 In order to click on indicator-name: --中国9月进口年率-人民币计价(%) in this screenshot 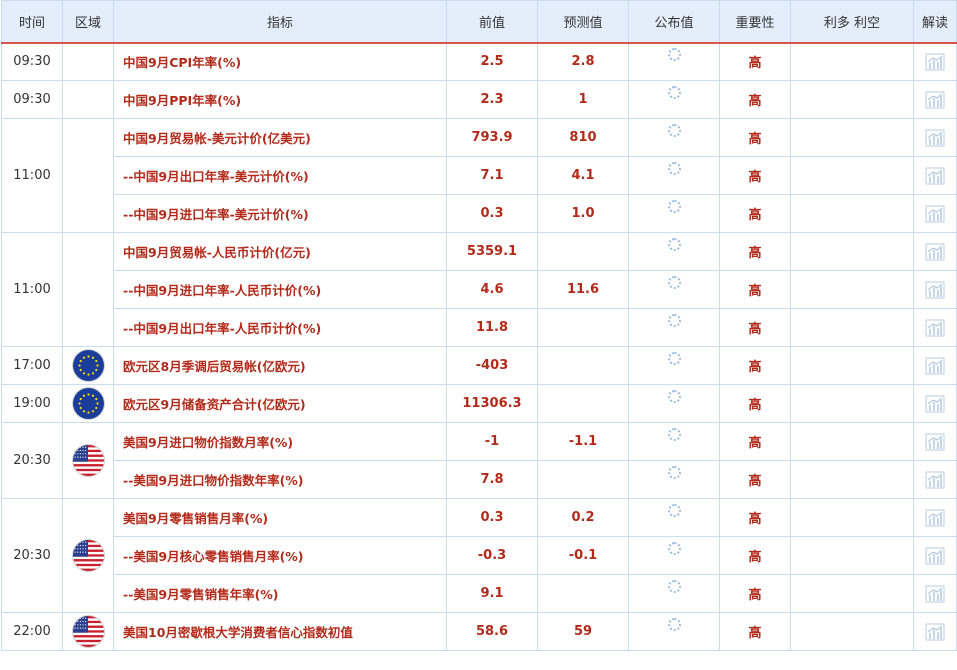, I will do `click(280, 289)`.